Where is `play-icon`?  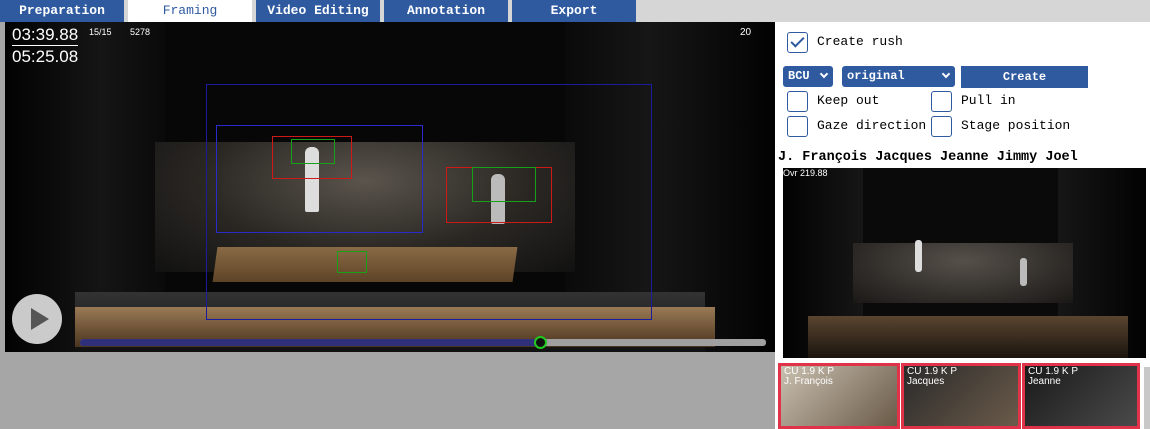
play-icon is located at coordinates (40, 319).